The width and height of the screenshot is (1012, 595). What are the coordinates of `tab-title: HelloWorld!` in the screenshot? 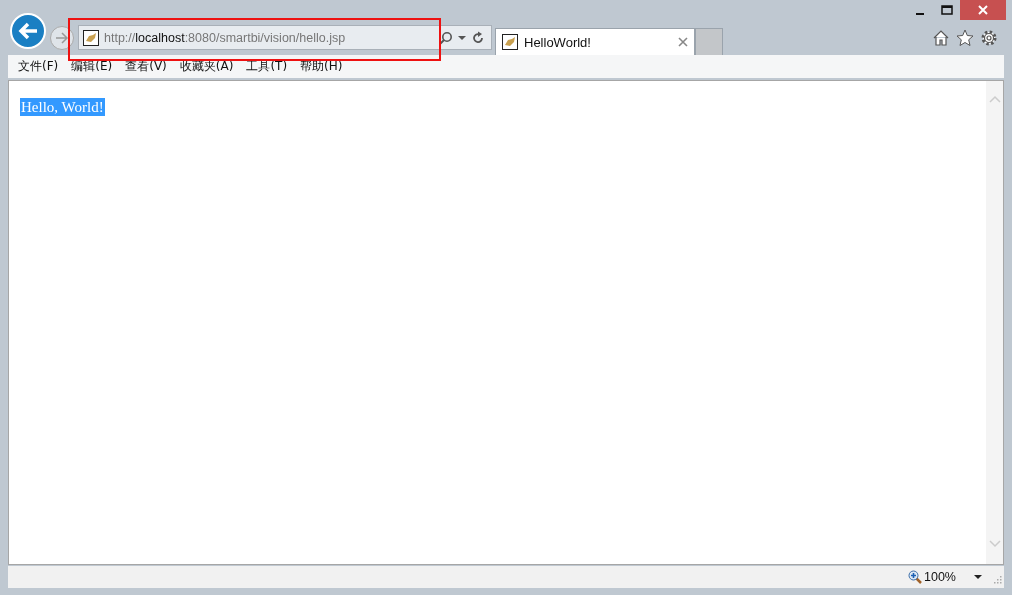 It's located at (558, 42).